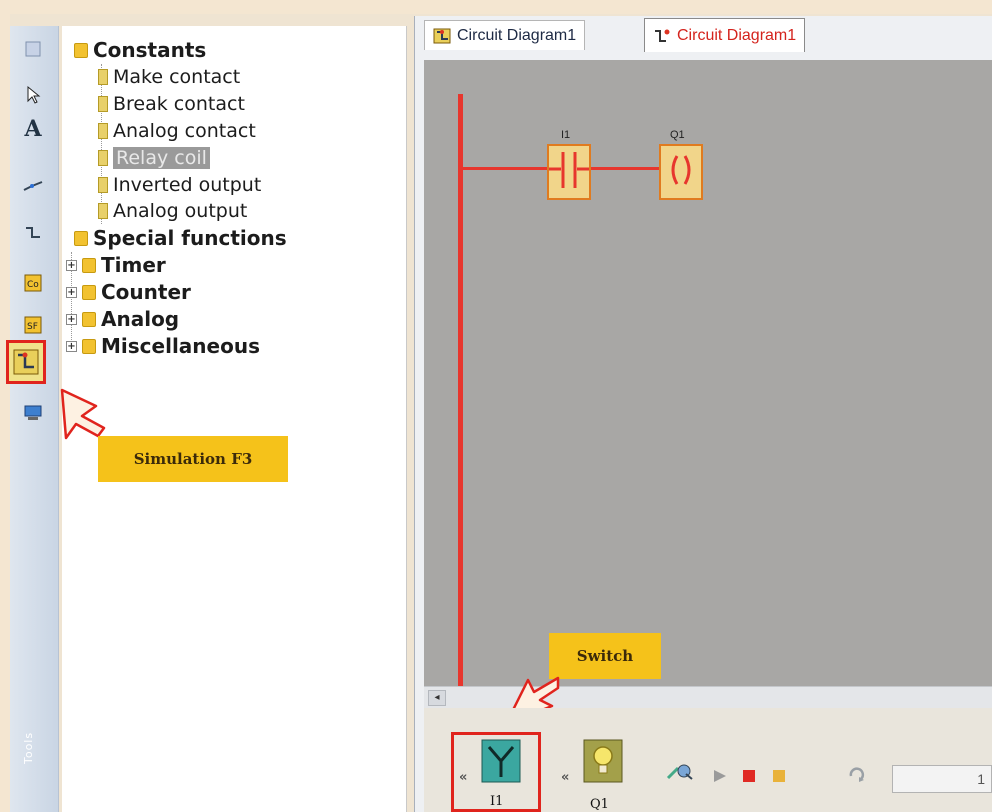 Image resolution: width=992 pixels, height=812 pixels. I want to click on relay-coil-symbol-icon, so click(681, 170).